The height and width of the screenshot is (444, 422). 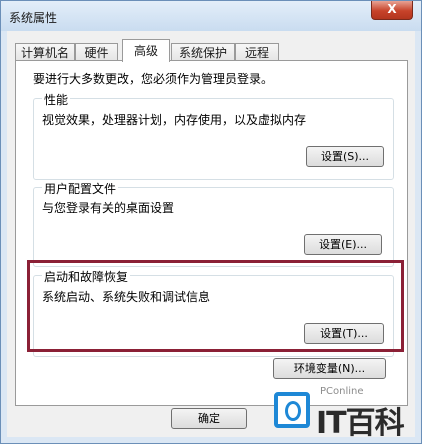 What do you see at coordinates (96, 52) in the screenshot?
I see `tab-hardware: 硬件` at bounding box center [96, 52].